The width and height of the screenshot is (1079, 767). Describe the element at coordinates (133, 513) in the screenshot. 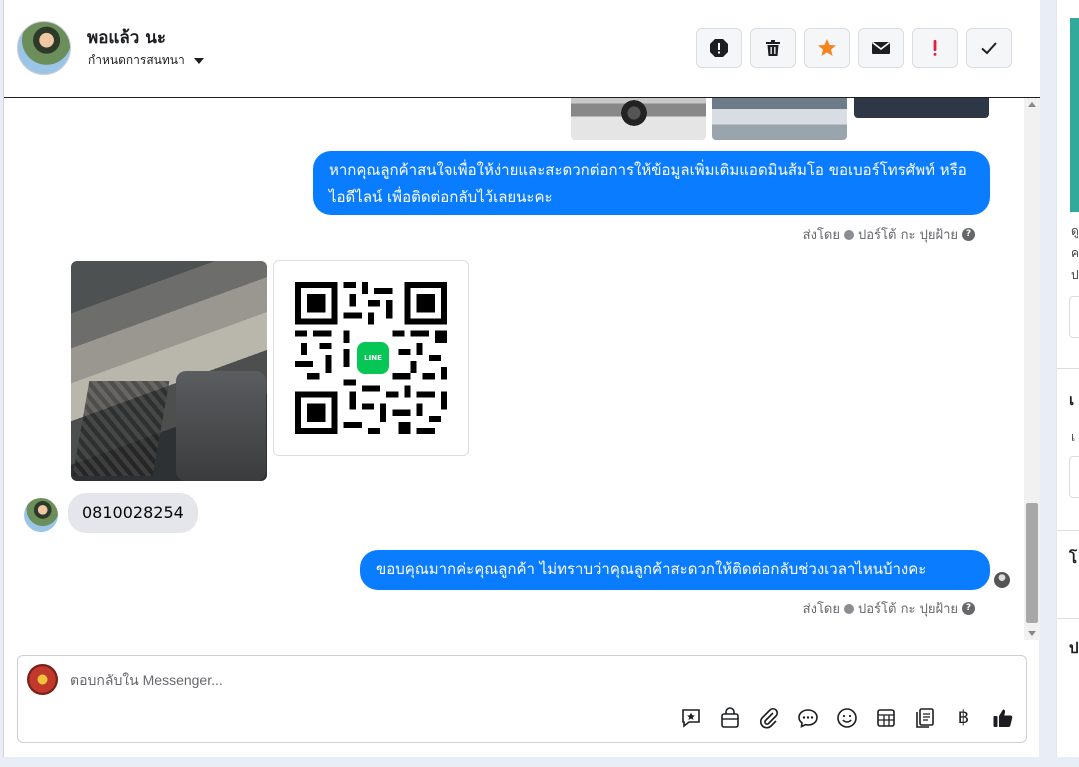

I see `incoming-message: 0810028254` at that location.